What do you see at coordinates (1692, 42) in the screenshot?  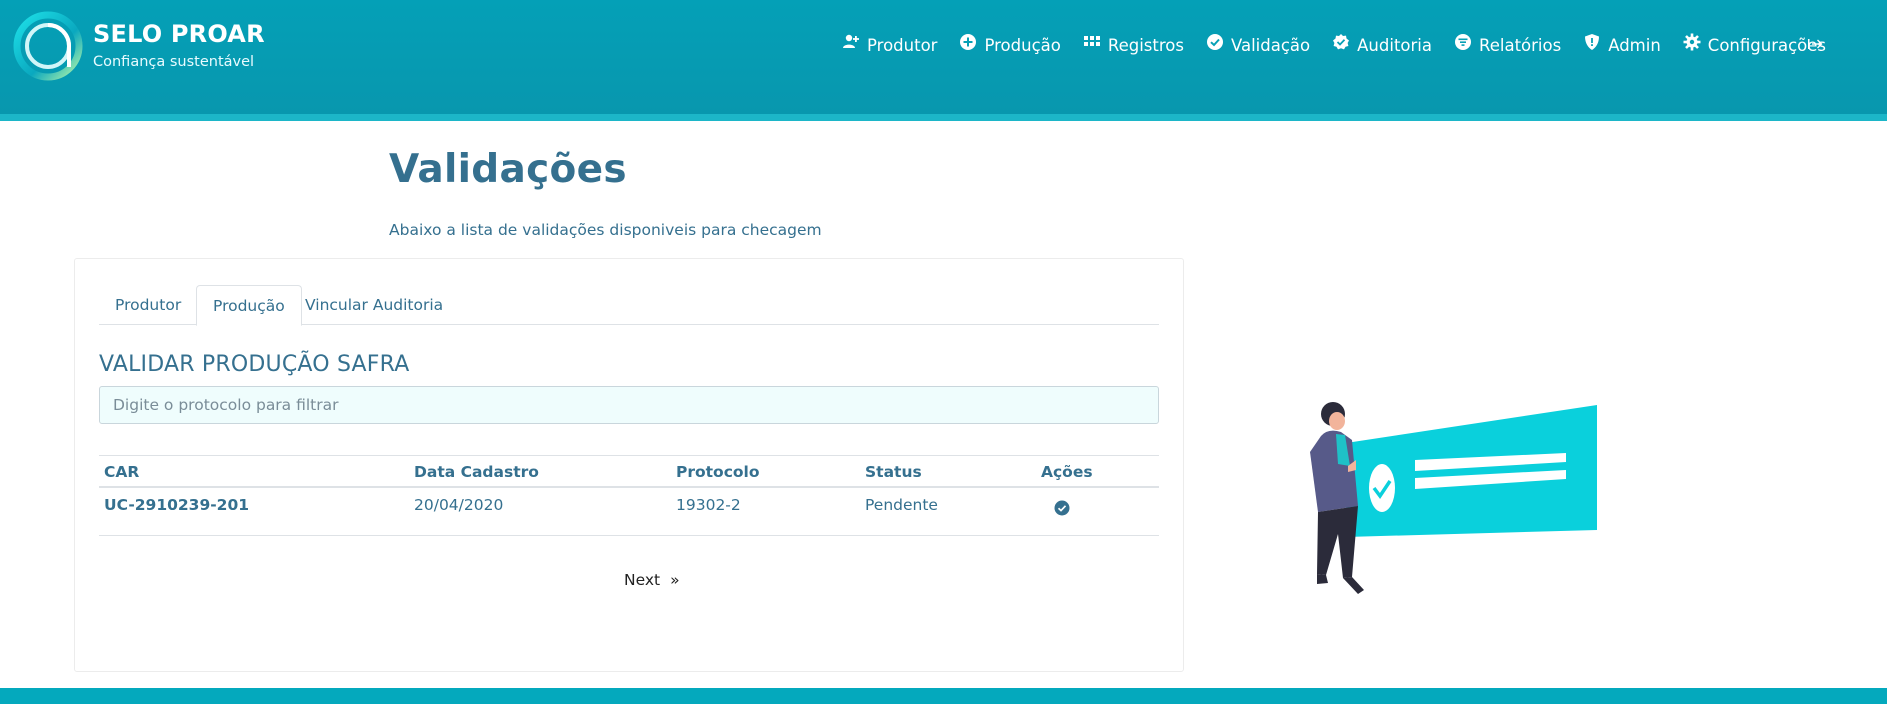 I see `gear-icon` at bounding box center [1692, 42].